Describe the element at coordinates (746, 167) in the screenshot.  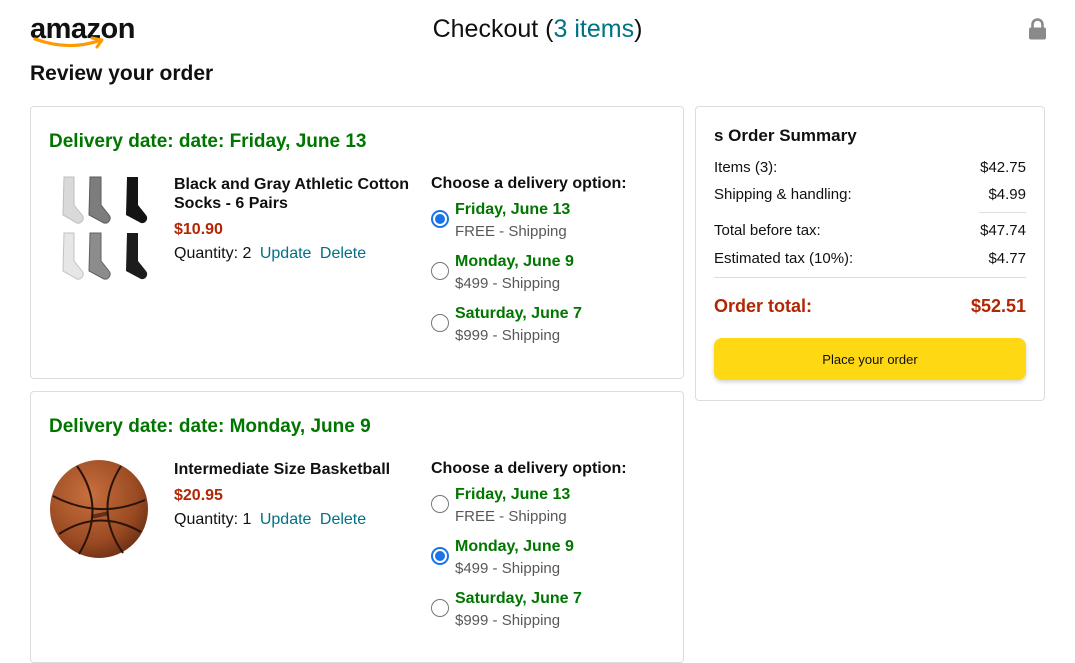
I see `summary-items-label: Items (3):` at that location.